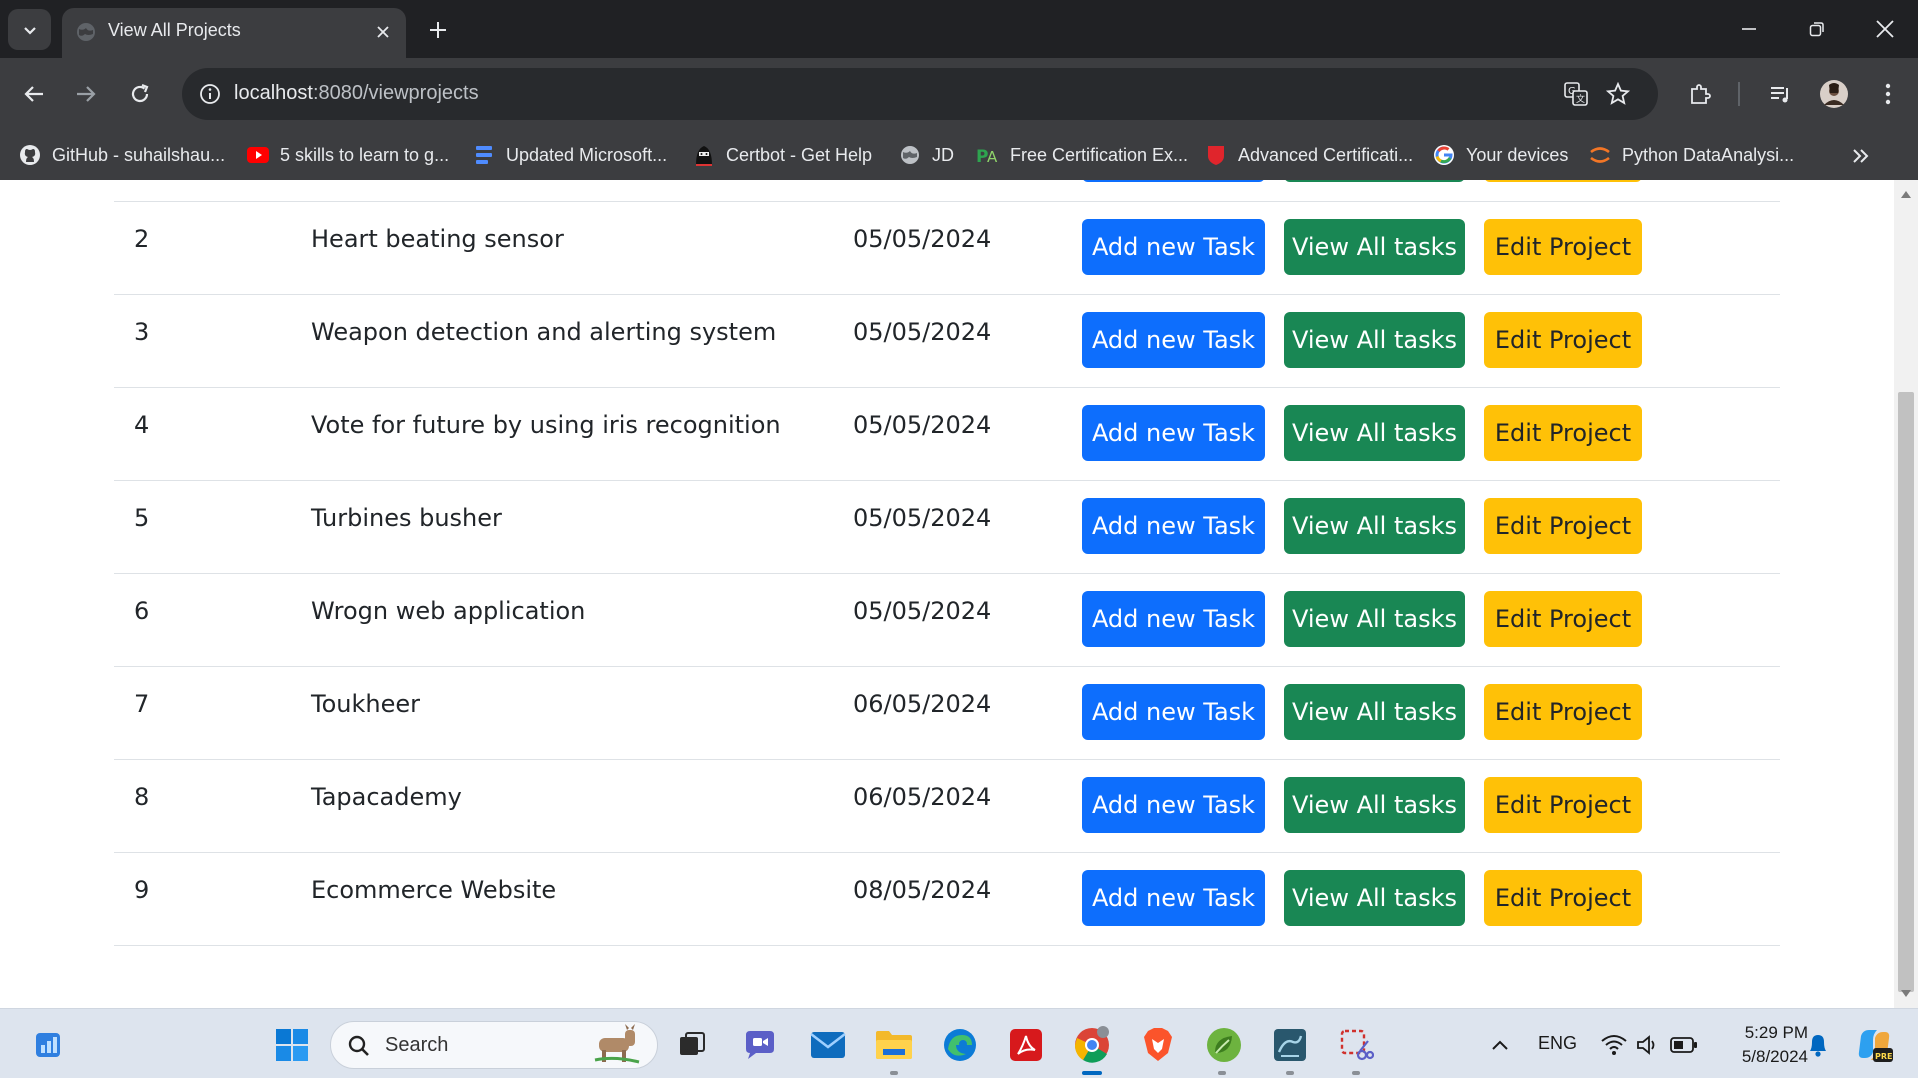 This screenshot has width=1918, height=1078. What do you see at coordinates (960, 1045) in the screenshot?
I see `taskbar-app-edge` at bounding box center [960, 1045].